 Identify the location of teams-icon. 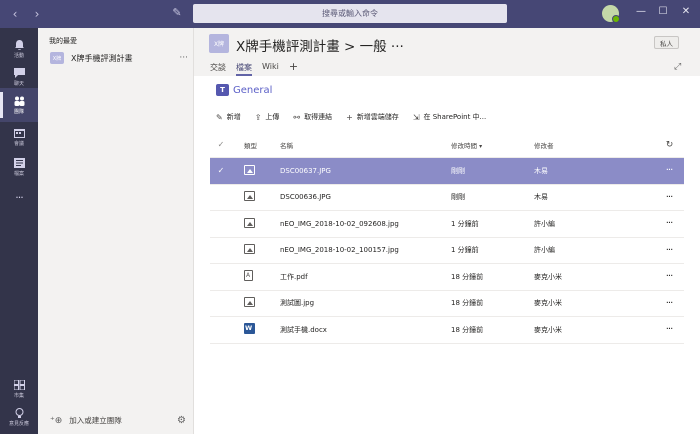
(19, 101).